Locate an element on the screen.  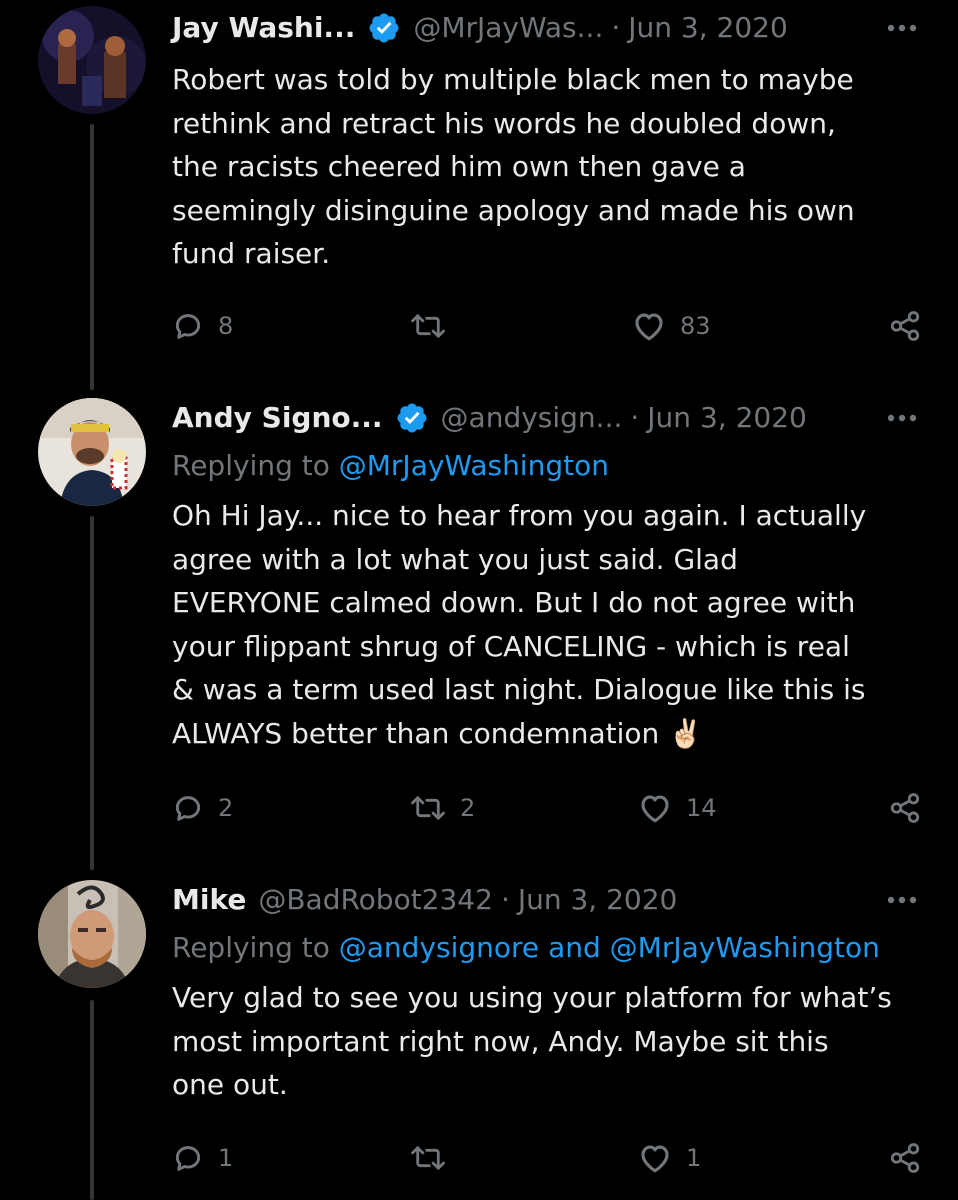
tweet-header: Mike @BadRobot2342 · Jun 3, 2020 is located at coordinates (424, 900).